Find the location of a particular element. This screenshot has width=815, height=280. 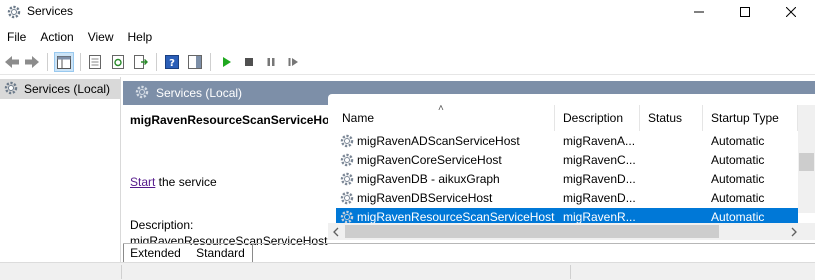

column-header-name: Name is located at coordinates (444, 118).